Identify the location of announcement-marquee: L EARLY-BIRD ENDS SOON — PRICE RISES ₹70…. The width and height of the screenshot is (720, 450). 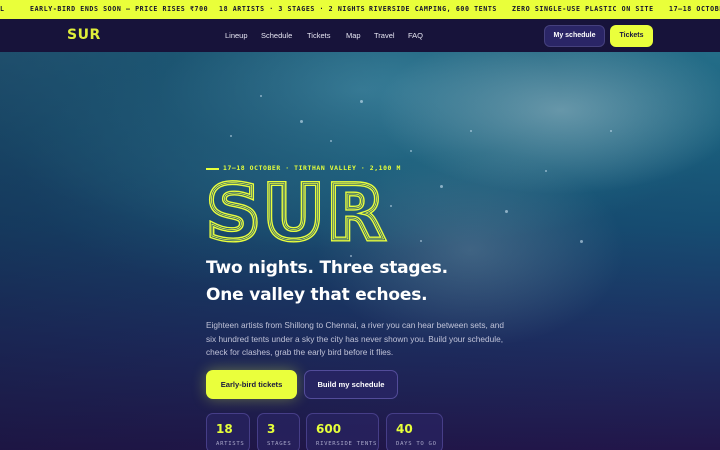
(360, 9).